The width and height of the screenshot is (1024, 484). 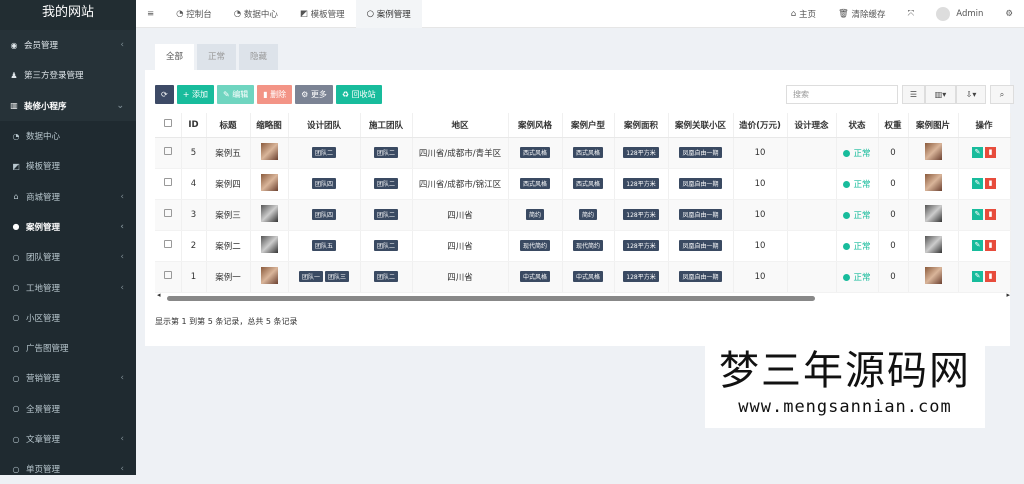 I want to click on sidebar-item: ◉ 会员管理 ‹, so click(x=68, y=45).